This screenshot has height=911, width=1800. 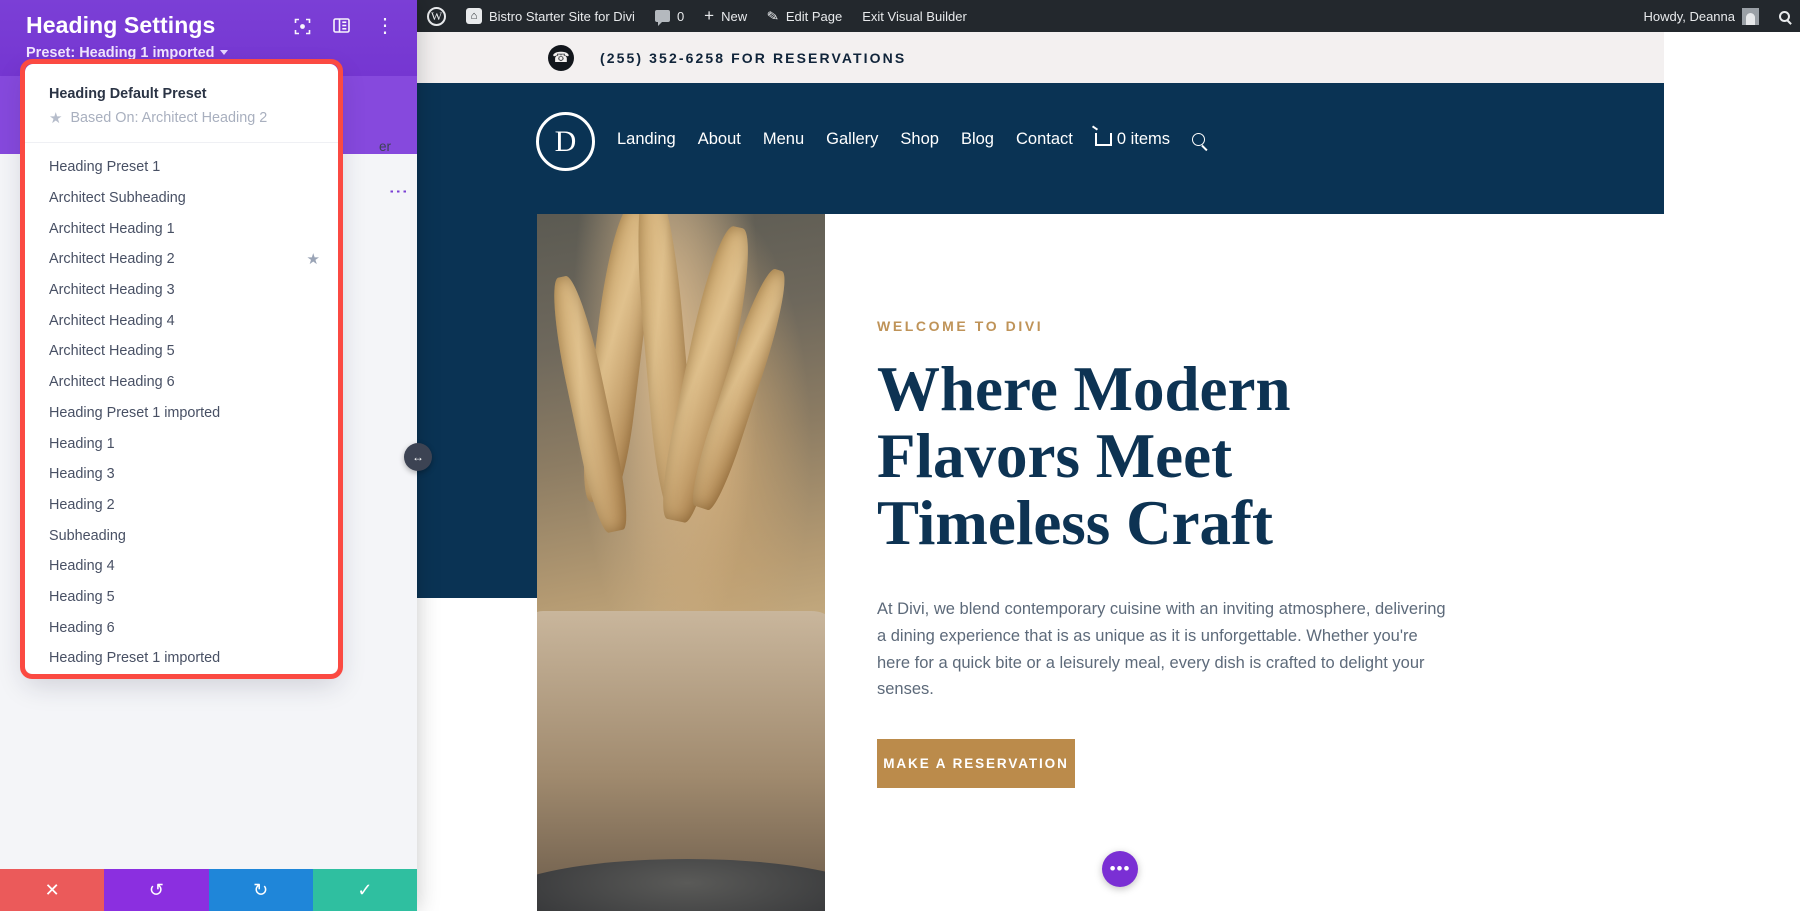 What do you see at coordinates (364, 890) in the screenshot?
I see `save-button: ✓` at bounding box center [364, 890].